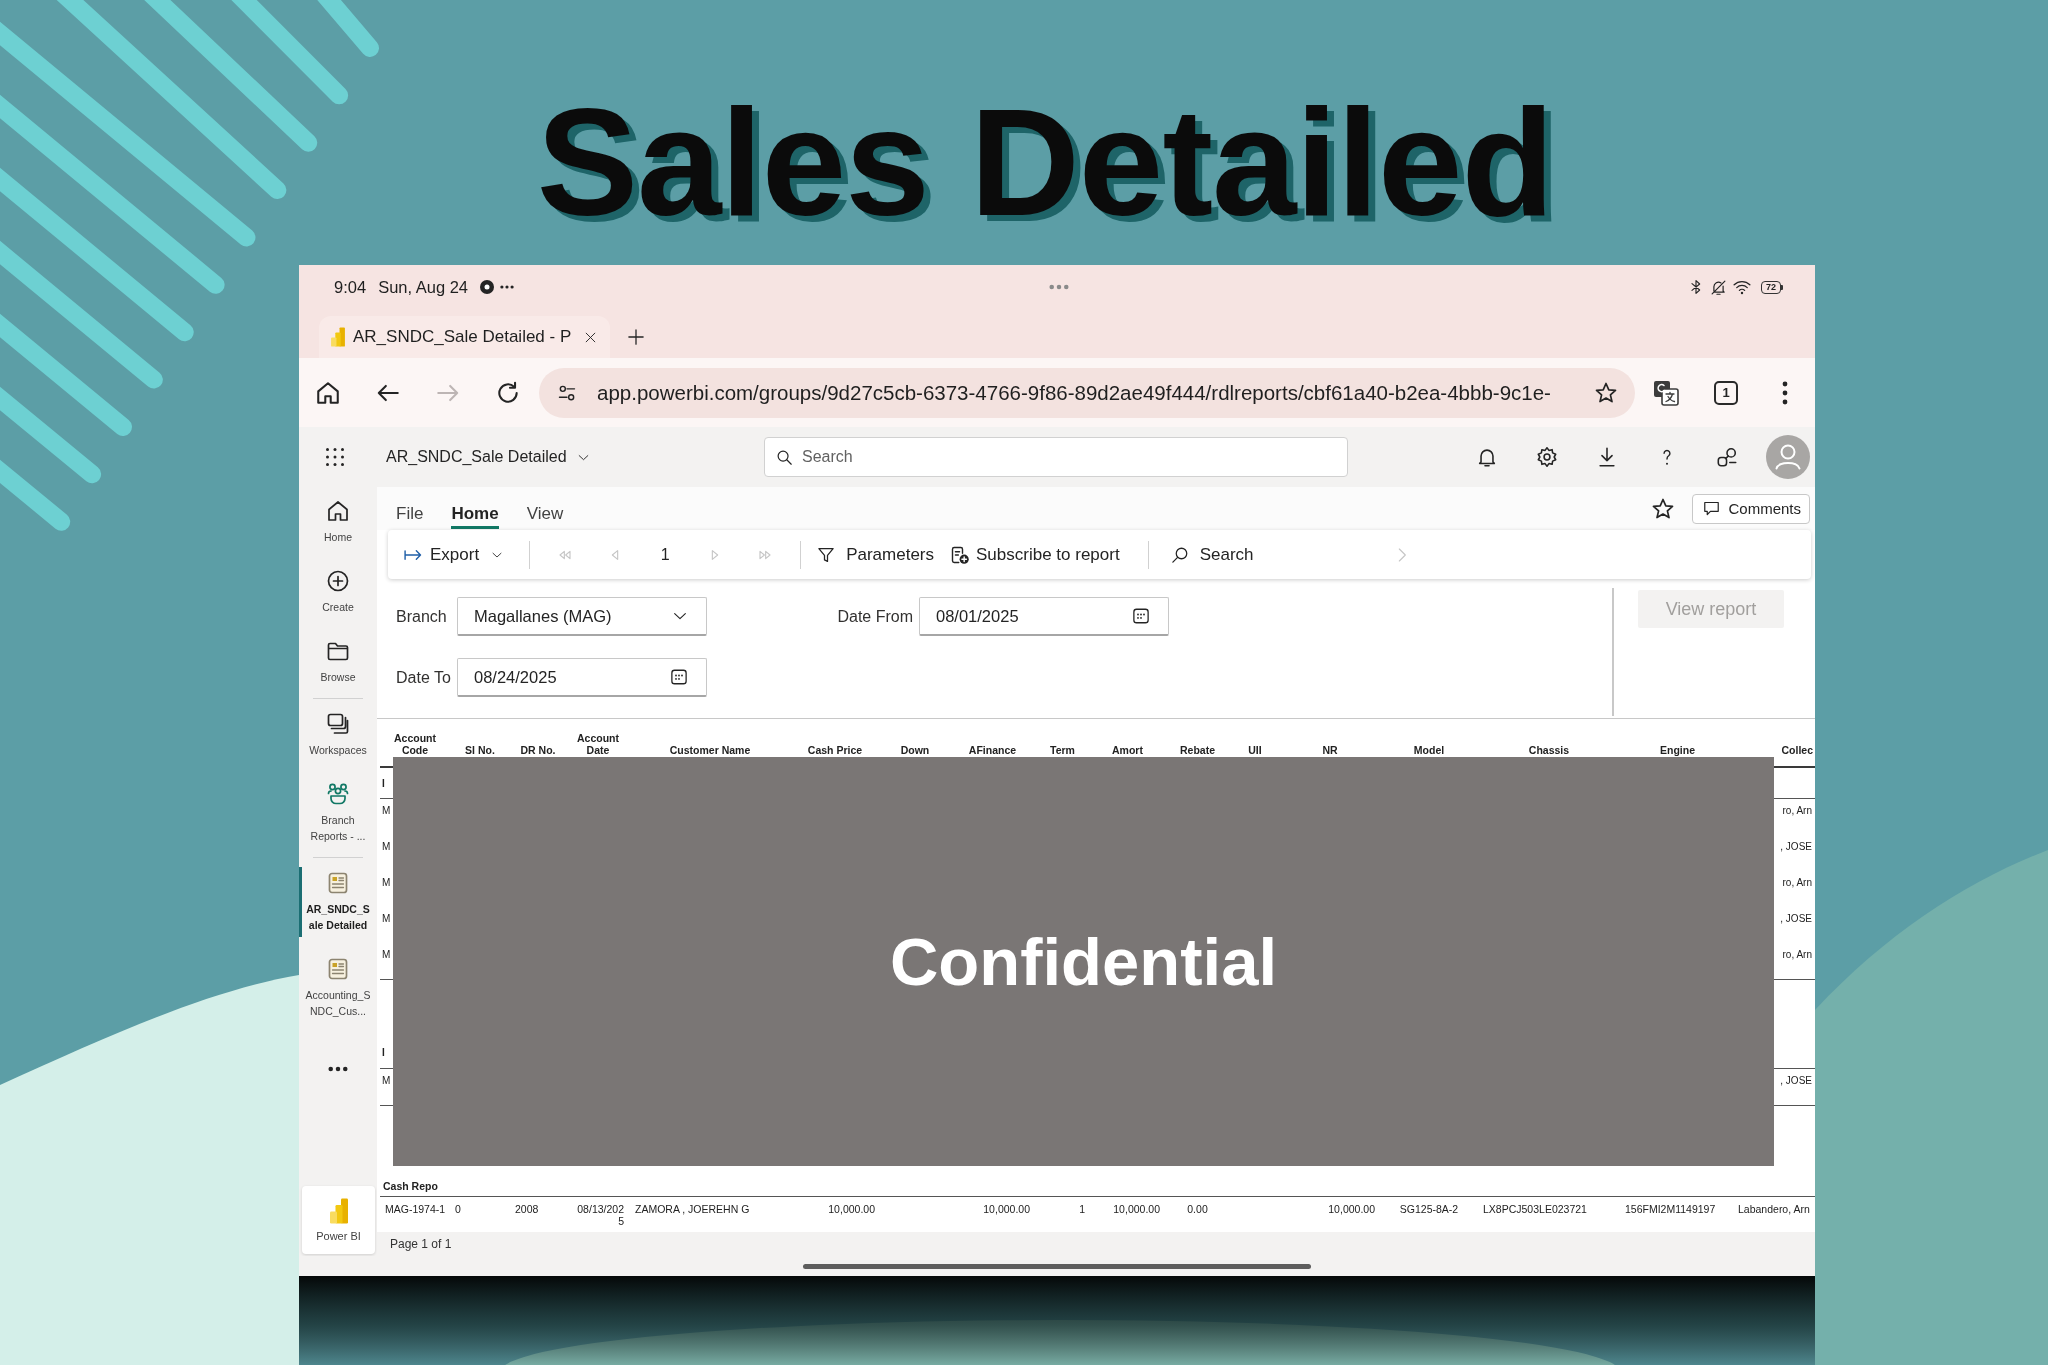  I want to click on bookmark-star-icon, so click(1606, 392).